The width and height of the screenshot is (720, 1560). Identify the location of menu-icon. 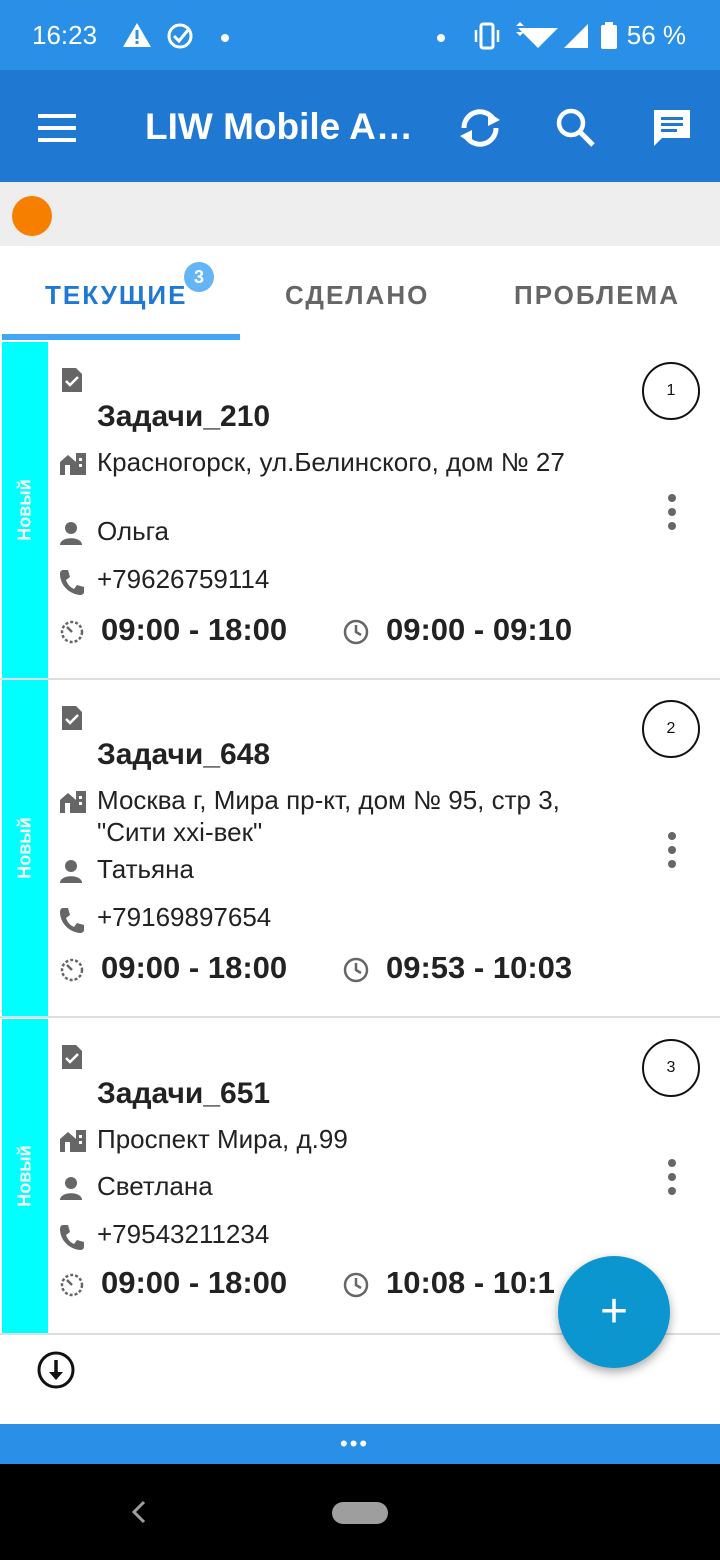
(58, 128).